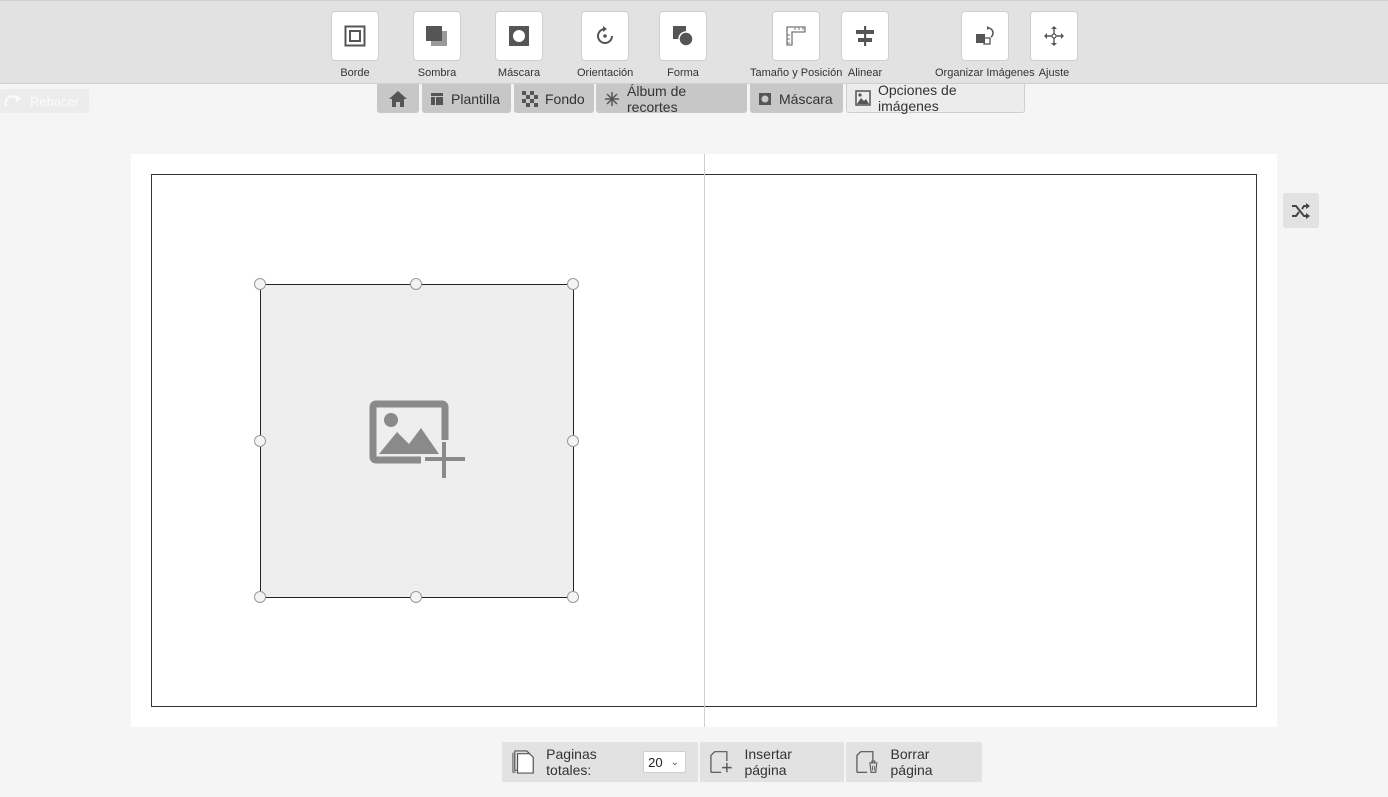 The width and height of the screenshot is (1388, 797). I want to click on tool-label: Tamaño y Posición, so click(796, 73).